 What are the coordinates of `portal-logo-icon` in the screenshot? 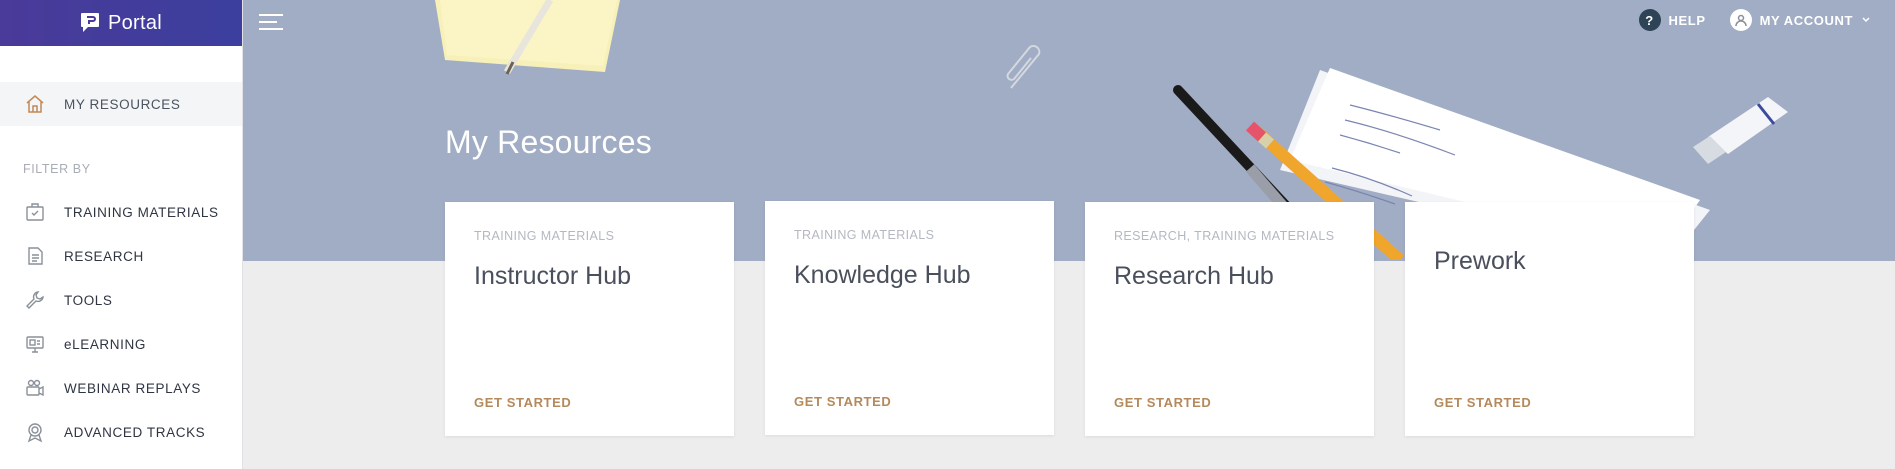 It's located at (89, 22).